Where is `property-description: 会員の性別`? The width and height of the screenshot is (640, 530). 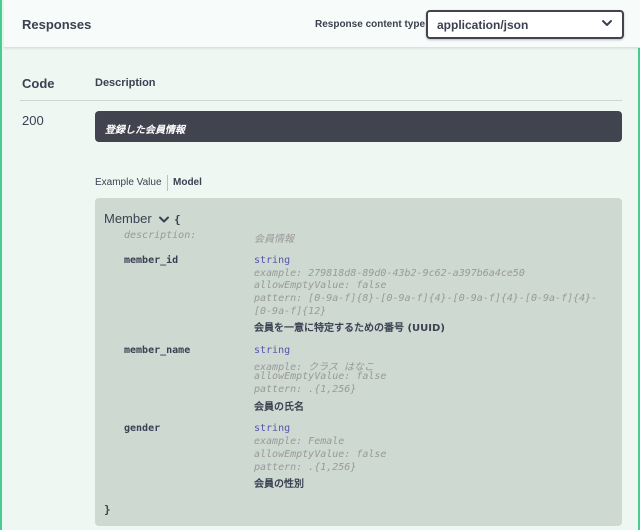 property-description: 会員の性別 is located at coordinates (279, 484).